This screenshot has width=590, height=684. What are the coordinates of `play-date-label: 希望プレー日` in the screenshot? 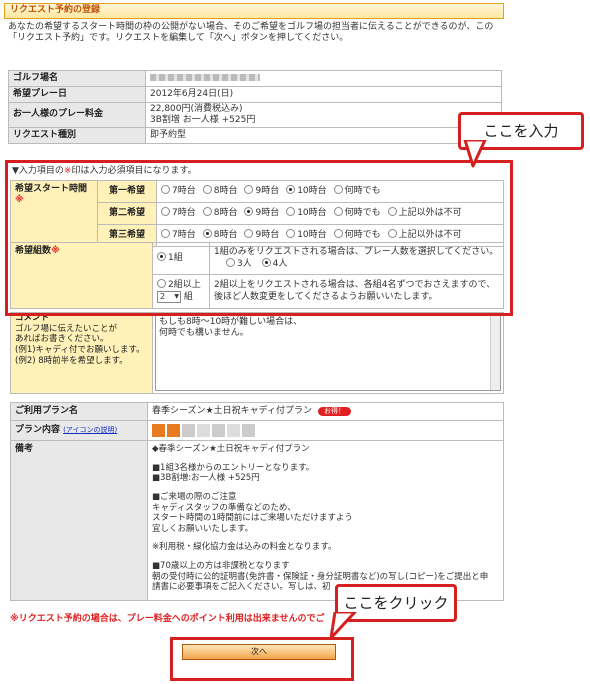 It's located at (77, 94).